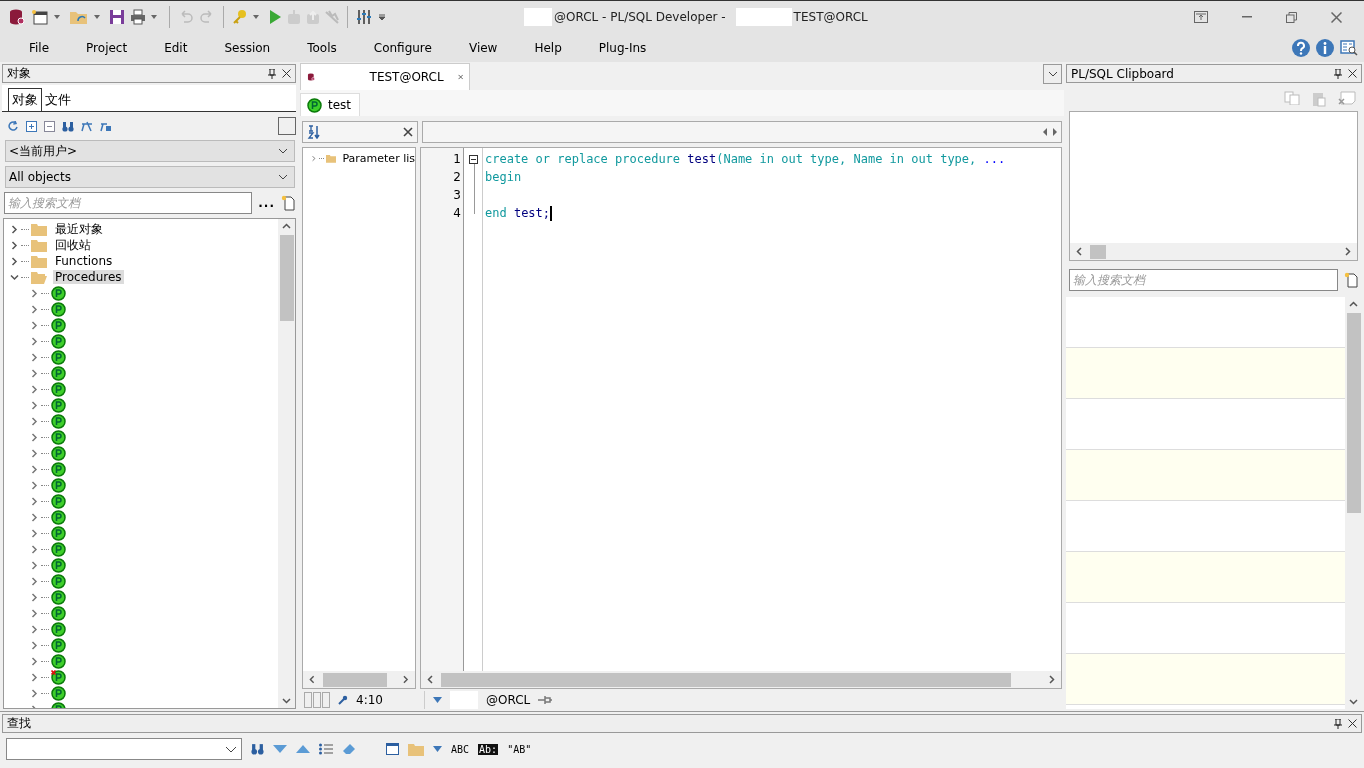  I want to click on refresh-icon, so click(13, 126).